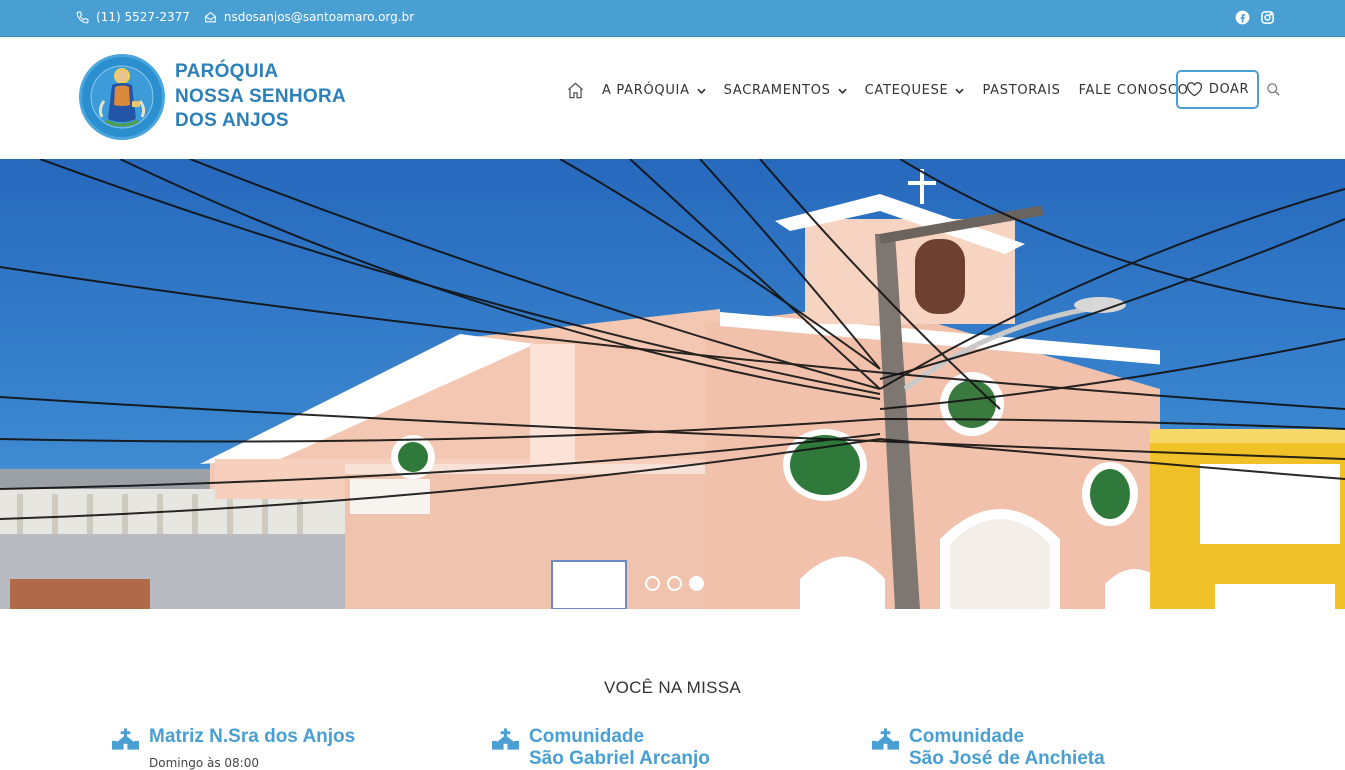  Describe the element at coordinates (575, 90) in the screenshot. I see `home-icon` at that location.